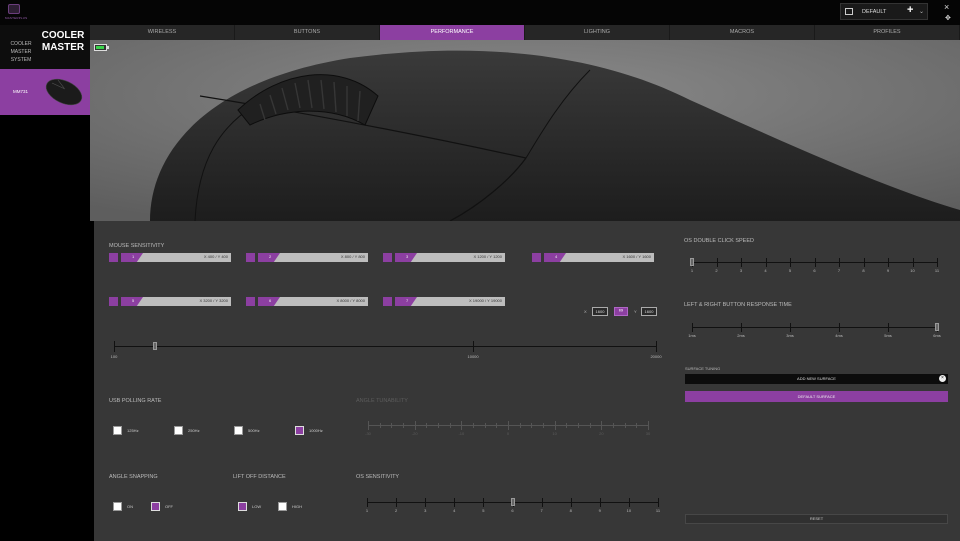 This screenshot has height=541, width=960. What do you see at coordinates (887, 32) in the screenshot?
I see `tab-profiles: PROFILES` at bounding box center [887, 32].